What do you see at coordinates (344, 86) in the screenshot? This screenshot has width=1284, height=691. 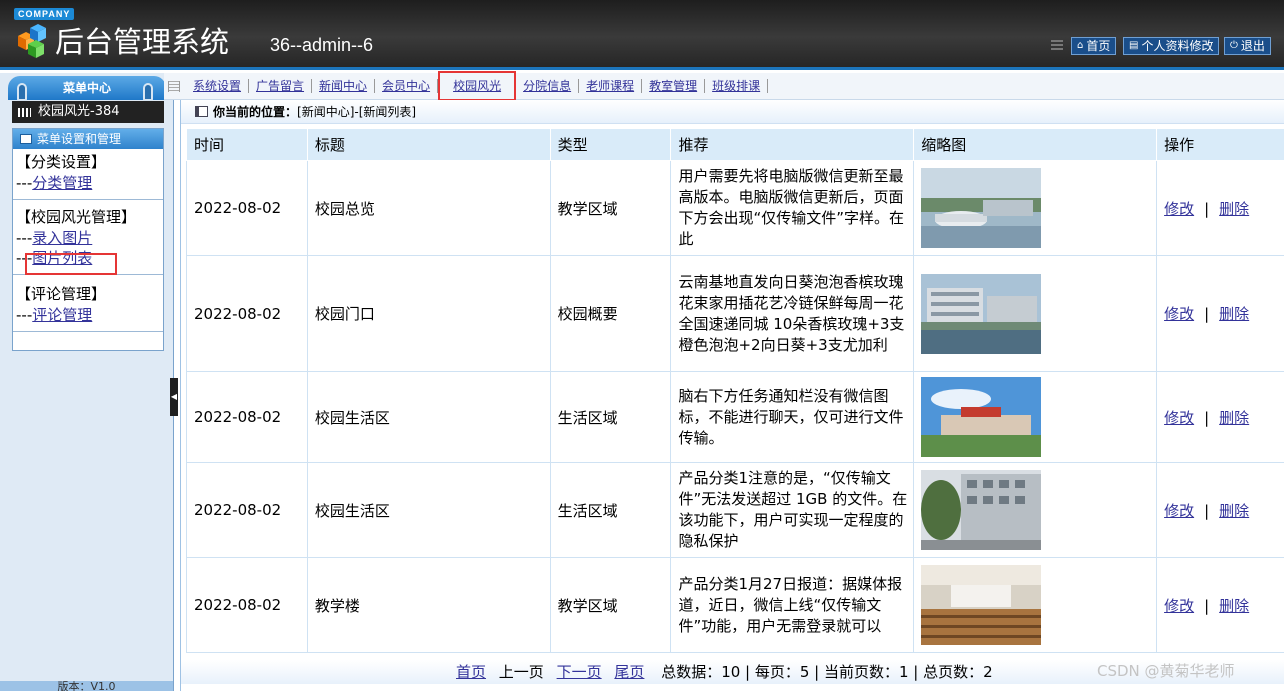 I see `nav-news-center: 新闻中心` at bounding box center [344, 86].